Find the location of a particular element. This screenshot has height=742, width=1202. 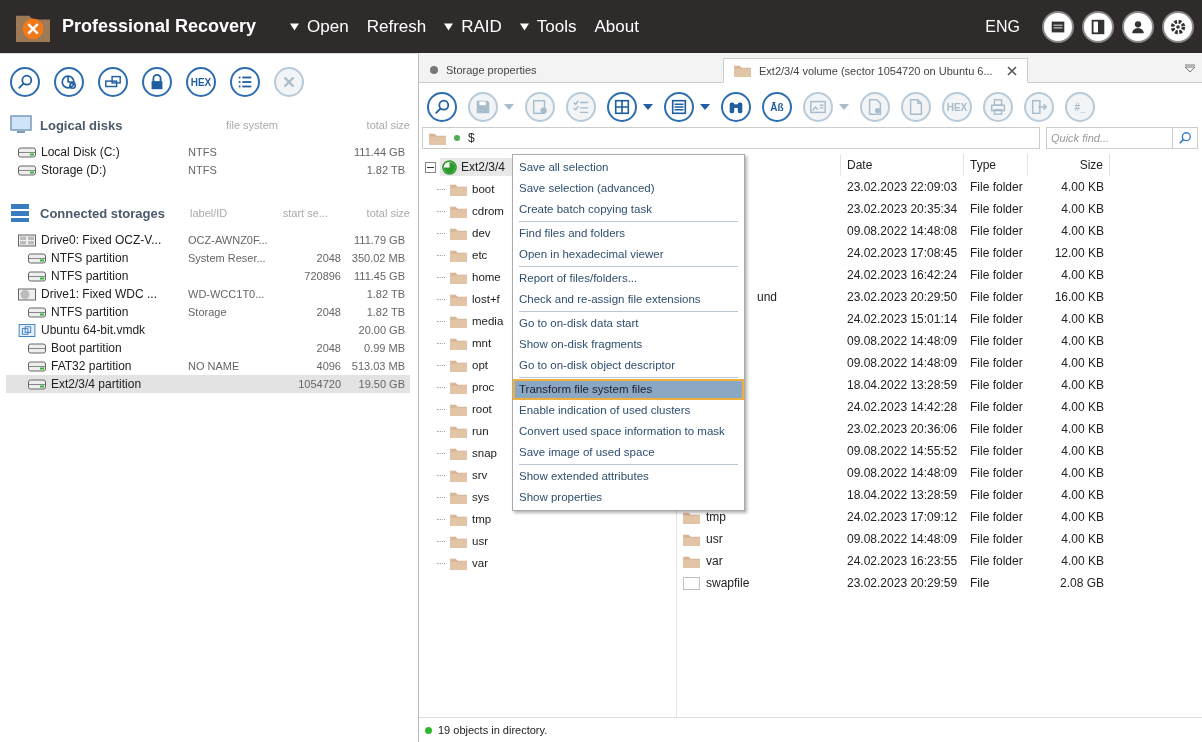

collapse-toggle is located at coordinates (430, 167).